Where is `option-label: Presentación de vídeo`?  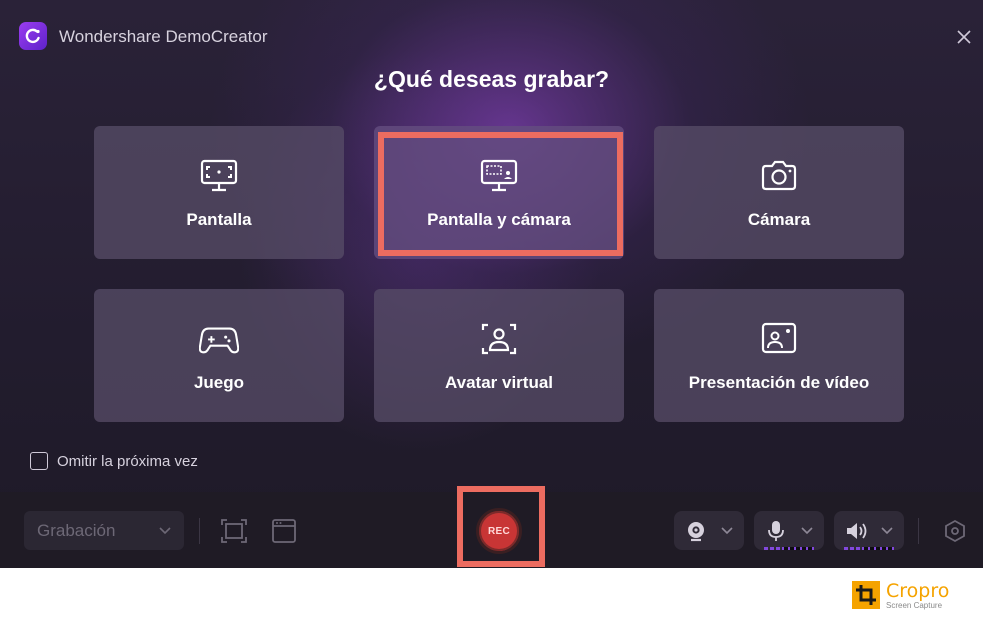 option-label: Presentación de vídeo is located at coordinates (779, 382).